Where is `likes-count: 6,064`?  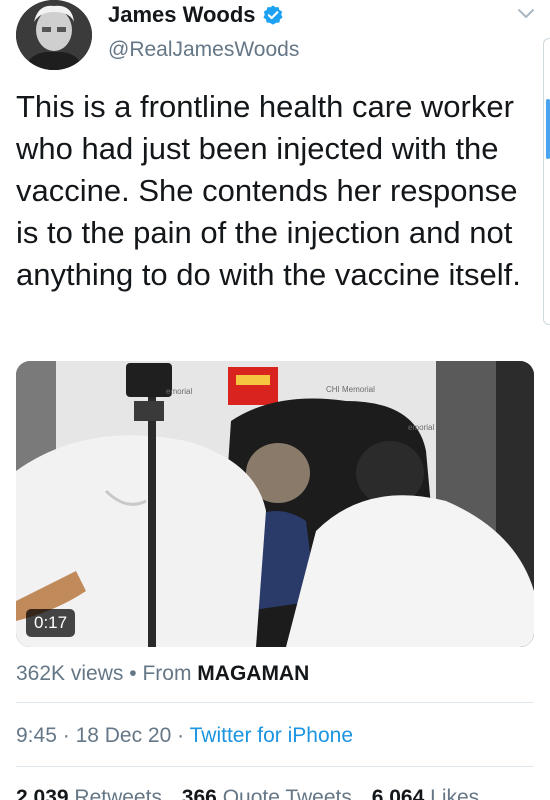 likes-count: 6,064 is located at coordinates (398, 793).